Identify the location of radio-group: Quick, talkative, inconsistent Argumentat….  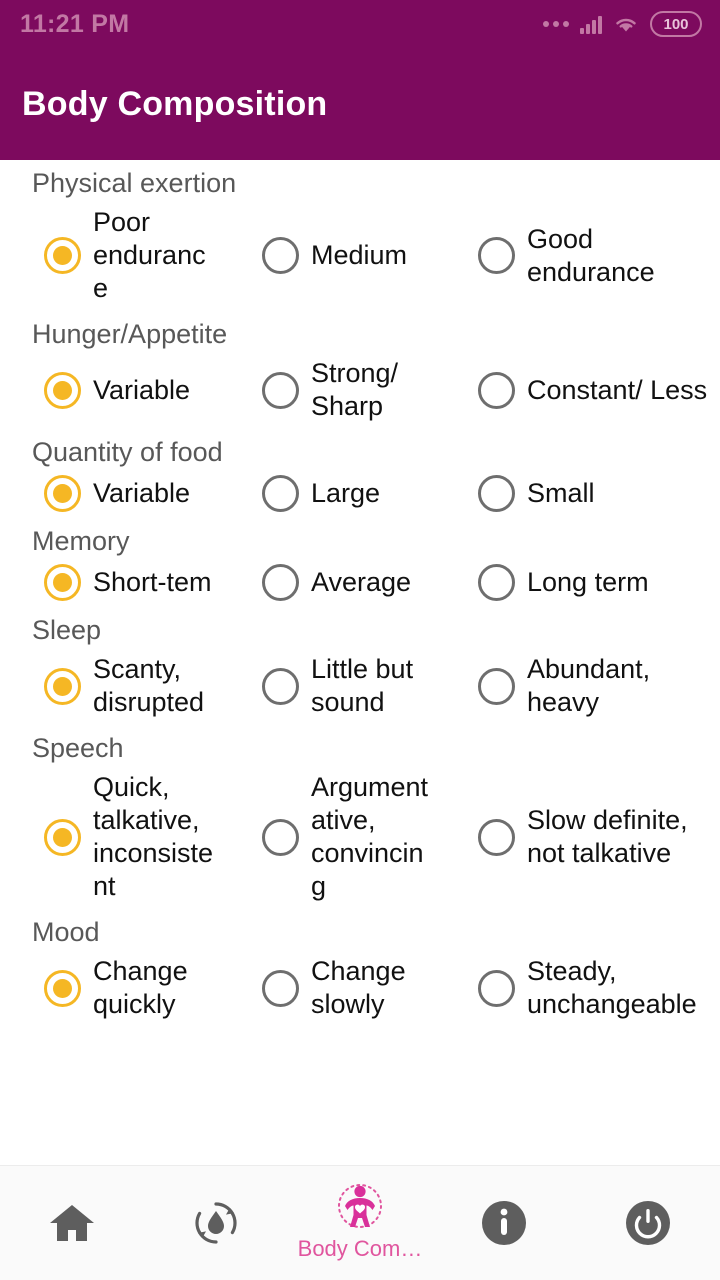
(360, 838).